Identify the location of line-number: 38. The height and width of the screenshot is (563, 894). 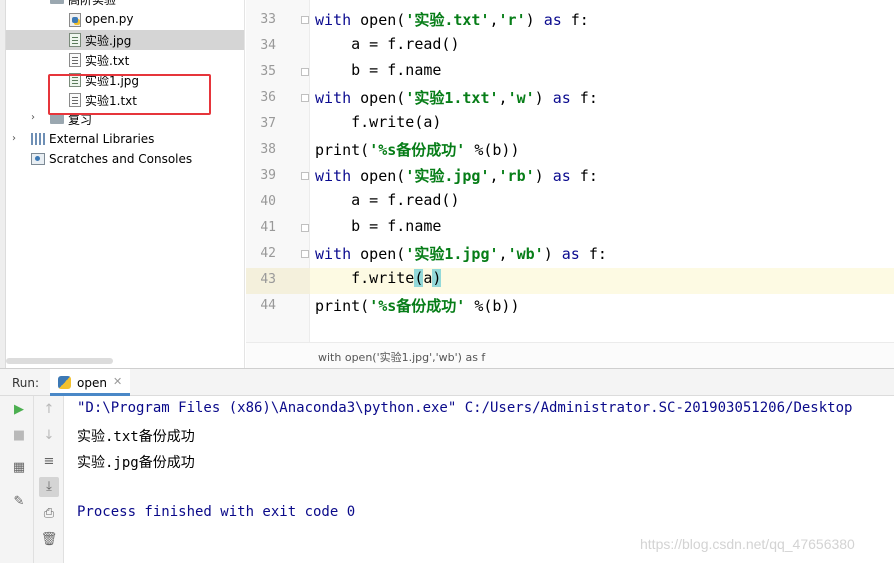
(268, 149).